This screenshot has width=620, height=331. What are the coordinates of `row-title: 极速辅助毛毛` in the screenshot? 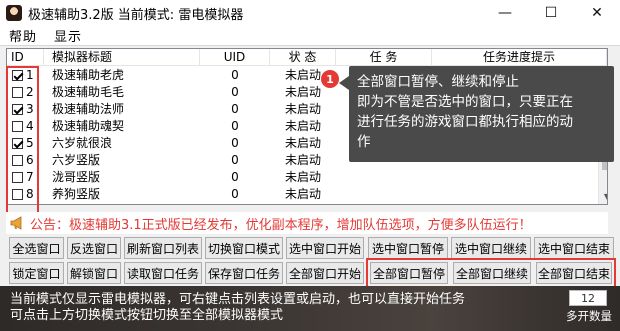 It's located at (88, 92).